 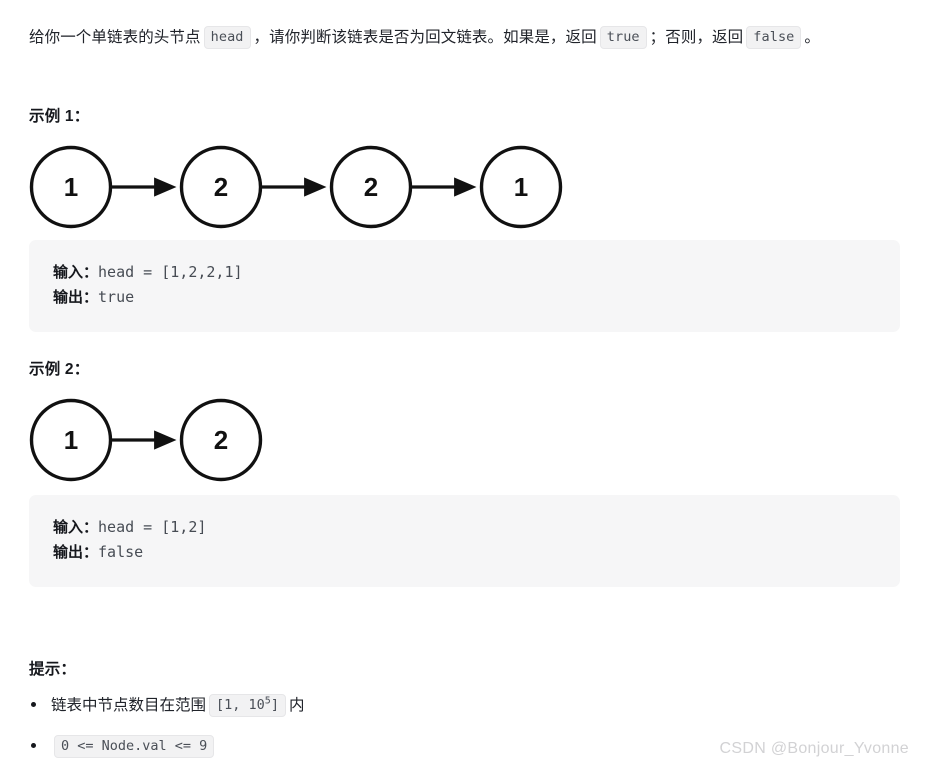 I want to click on linked-list-svg-2: 1 2, so click(x=146, y=440).